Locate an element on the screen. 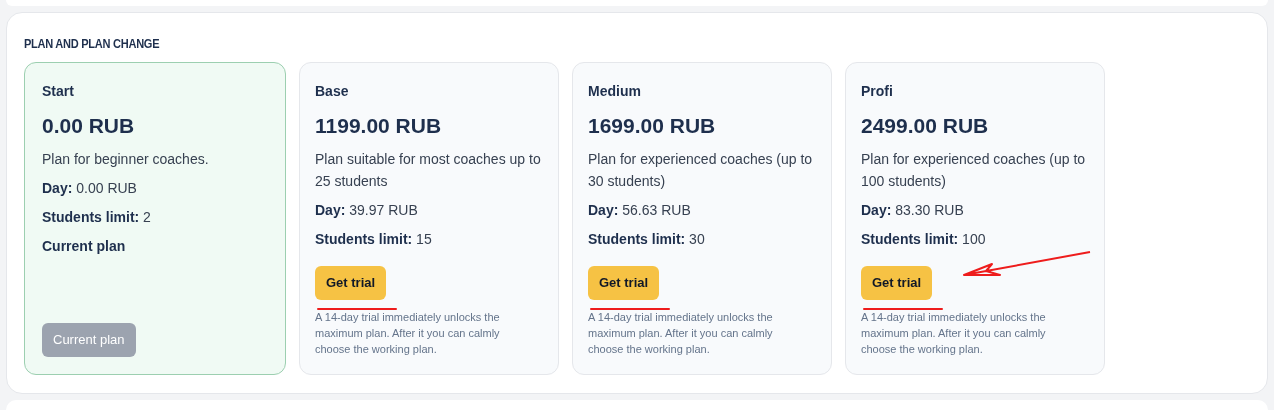 Image resolution: width=1274 pixels, height=410 pixels. plan-price: 0.00 RUB is located at coordinates (89, 126).